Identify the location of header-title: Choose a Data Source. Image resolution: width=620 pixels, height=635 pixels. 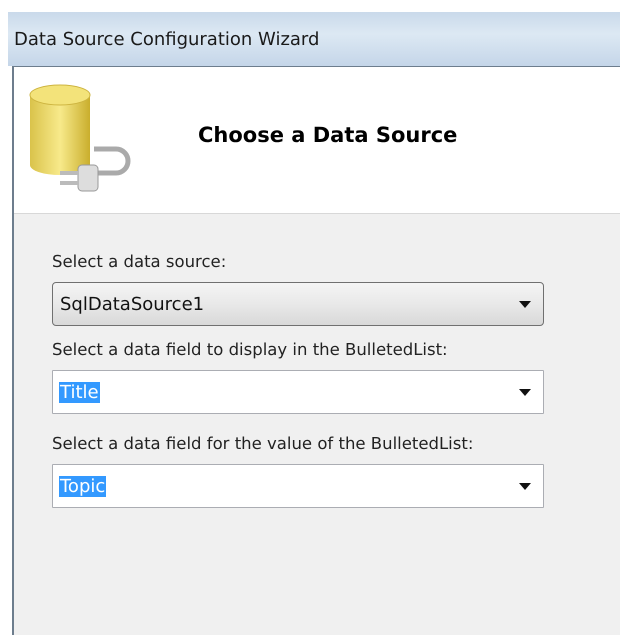
(328, 135).